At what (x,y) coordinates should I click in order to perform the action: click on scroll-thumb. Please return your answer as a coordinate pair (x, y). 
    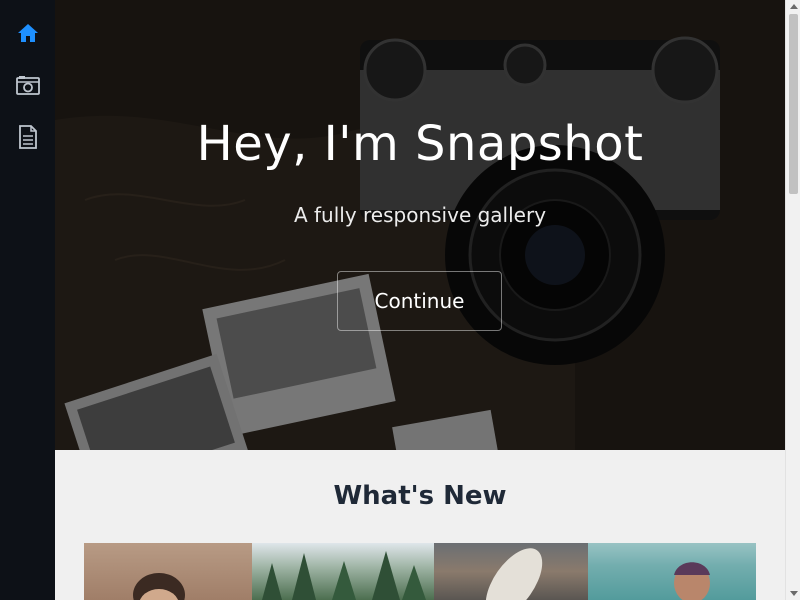
    Looking at the image, I should click on (793, 104).